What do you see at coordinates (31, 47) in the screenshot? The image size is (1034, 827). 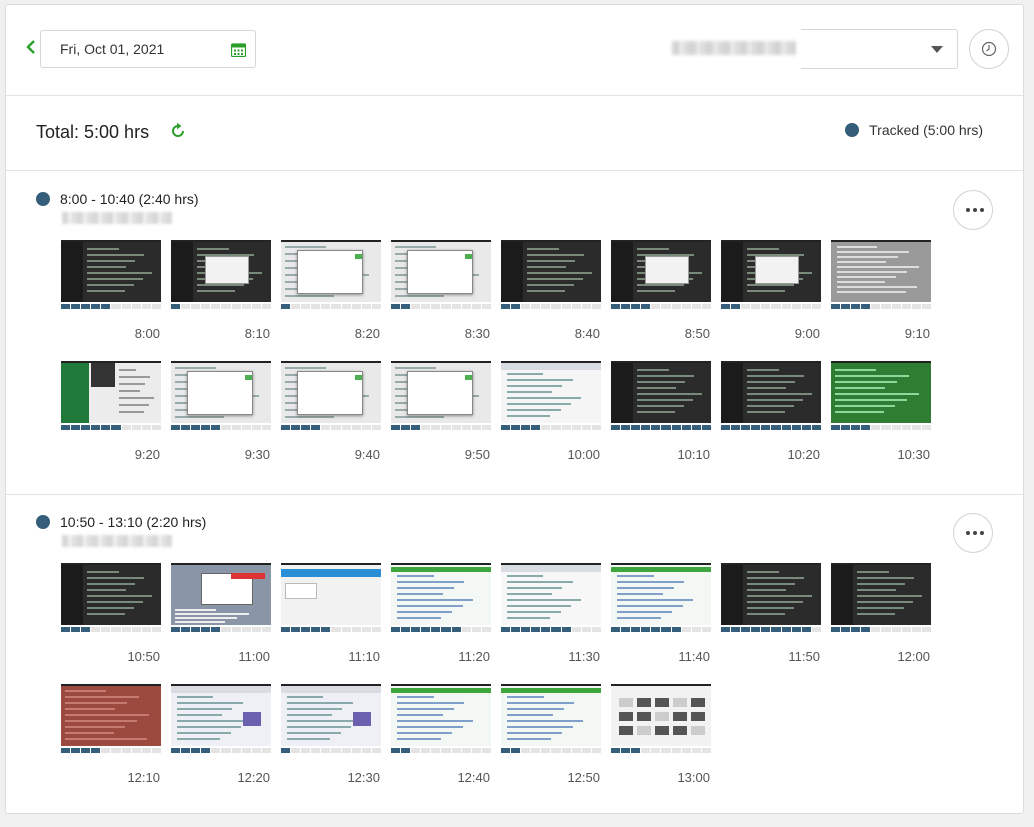 I see `chevron-left-icon` at bounding box center [31, 47].